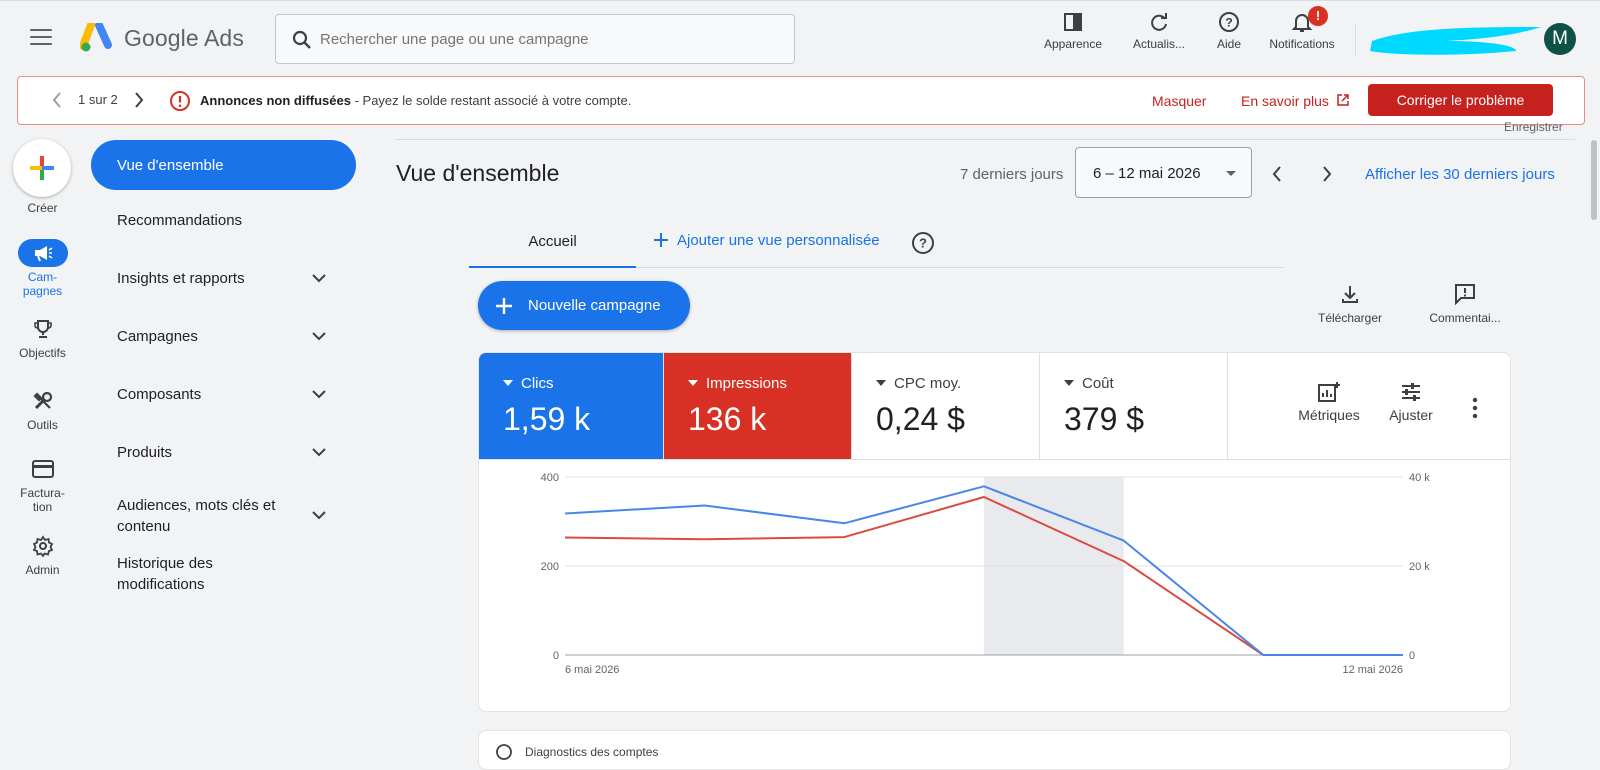  I want to click on nav-item-overview: Vue d'ensemble, so click(223, 165).